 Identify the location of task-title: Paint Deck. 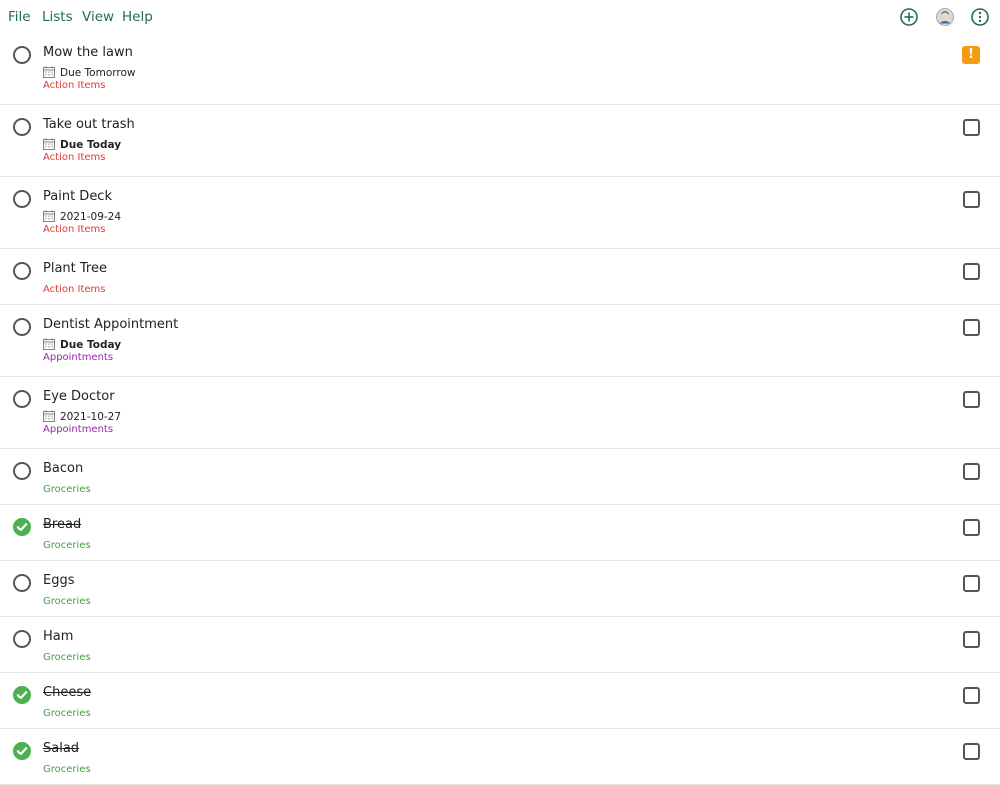
(77, 196).